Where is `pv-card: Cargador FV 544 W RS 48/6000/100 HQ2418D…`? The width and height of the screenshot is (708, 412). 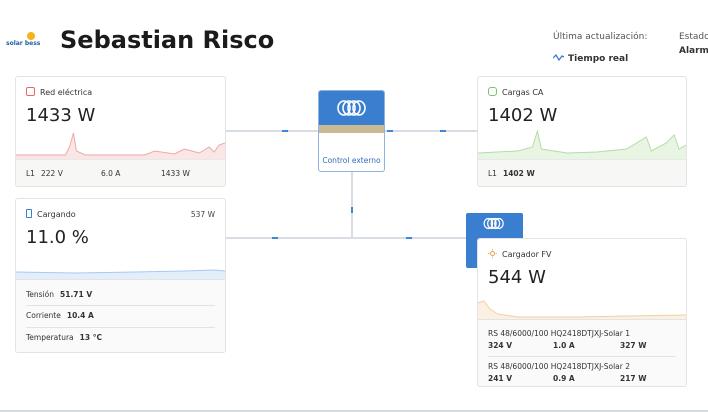 pv-card: Cargador FV 544 W RS 48/6000/100 HQ2418D… is located at coordinates (582, 312).